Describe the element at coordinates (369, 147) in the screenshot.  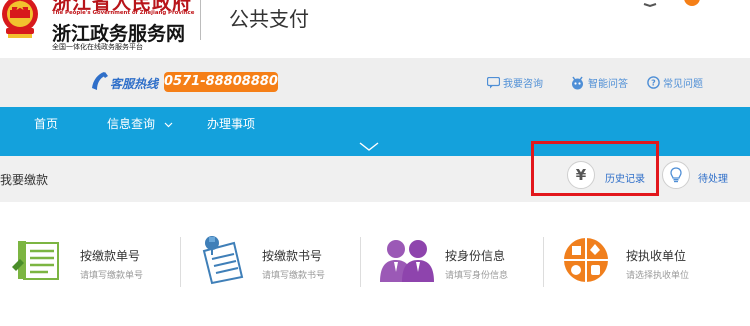
I see `expand-chevron-icon` at that location.